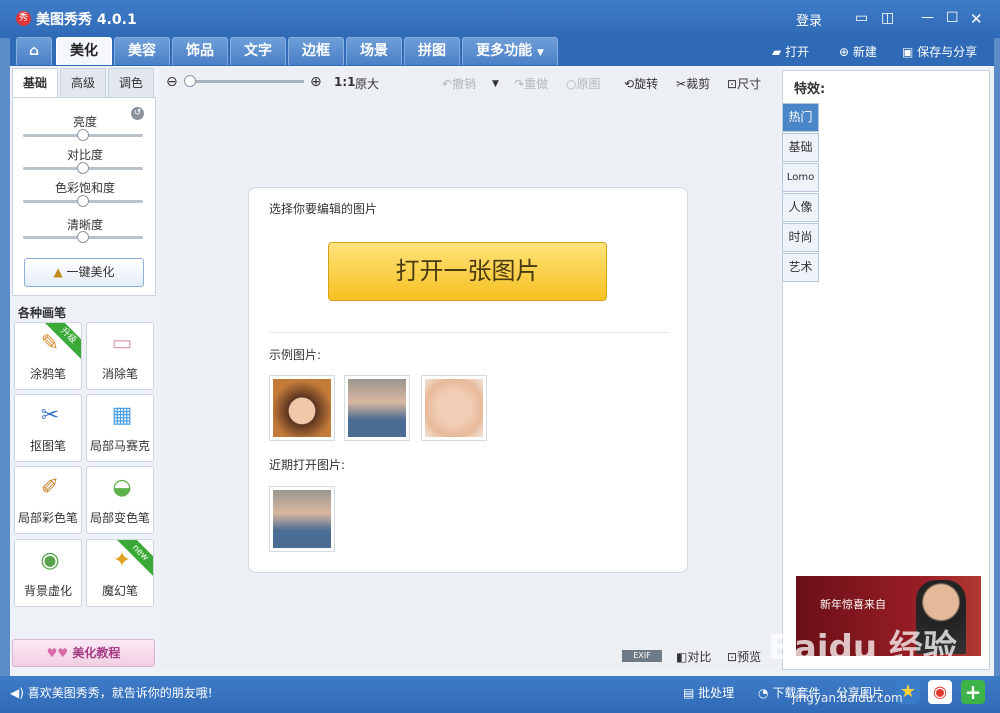  What do you see at coordinates (432, 51) in the screenshot?
I see `tab-collage: 拼图` at bounding box center [432, 51].